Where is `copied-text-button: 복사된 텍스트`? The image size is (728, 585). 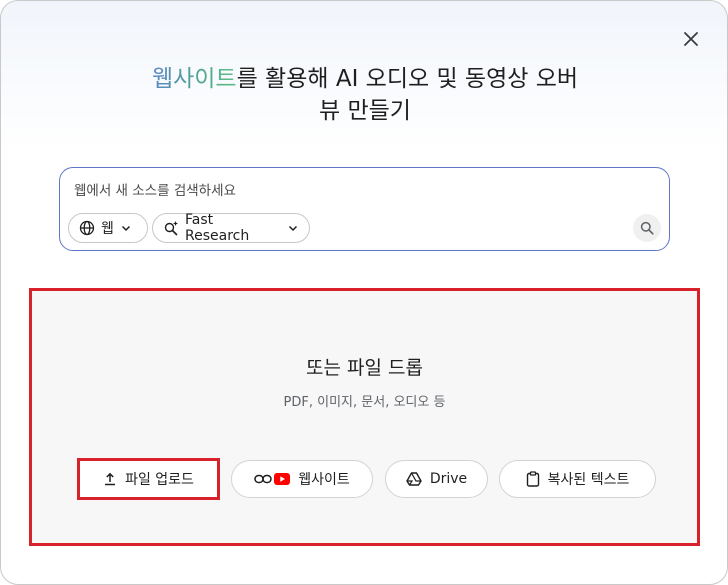 copied-text-button: 복사된 텍스트 is located at coordinates (577, 479).